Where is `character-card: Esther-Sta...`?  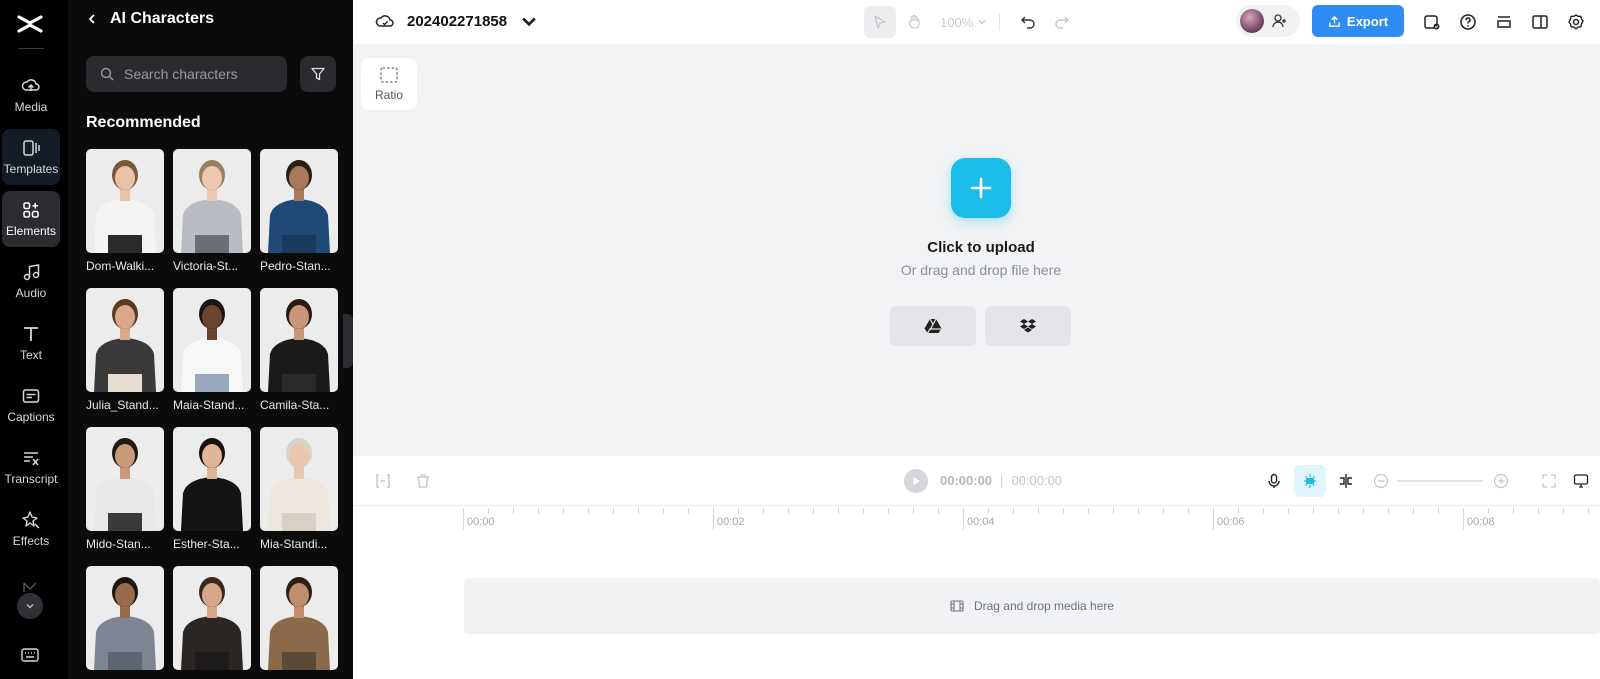 character-card: Esther-Sta... is located at coordinates (212, 491).